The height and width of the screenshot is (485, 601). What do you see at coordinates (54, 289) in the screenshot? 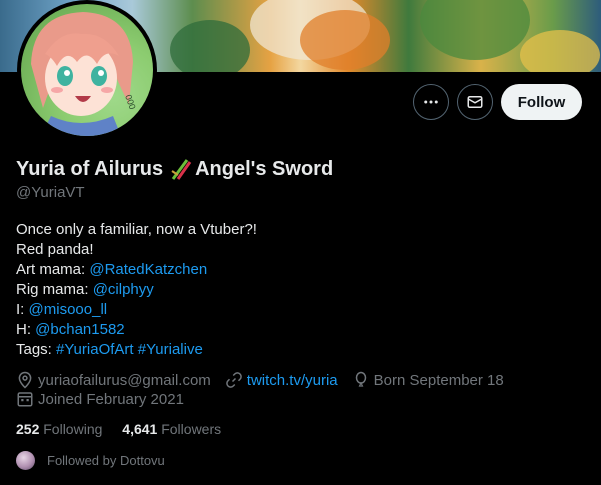
I see `bio-label: Rig mama:` at bounding box center [54, 289].